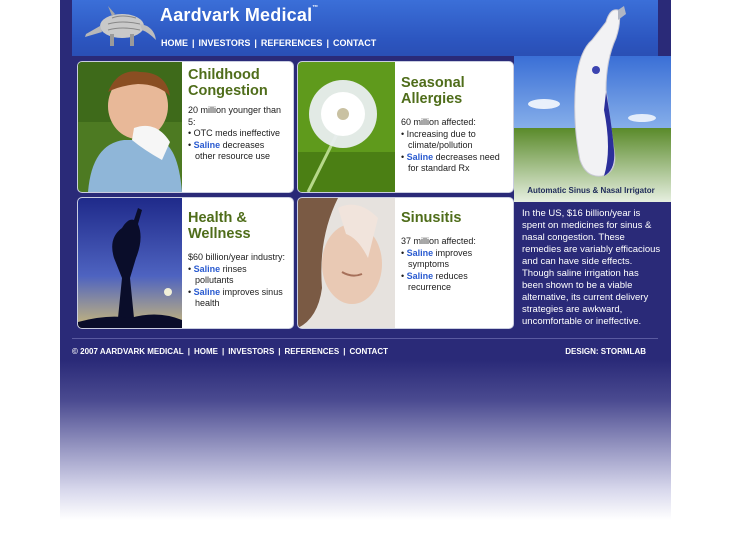 This screenshot has width=730, height=543. I want to click on footer-nav-contact: CONTACT, so click(368, 351).